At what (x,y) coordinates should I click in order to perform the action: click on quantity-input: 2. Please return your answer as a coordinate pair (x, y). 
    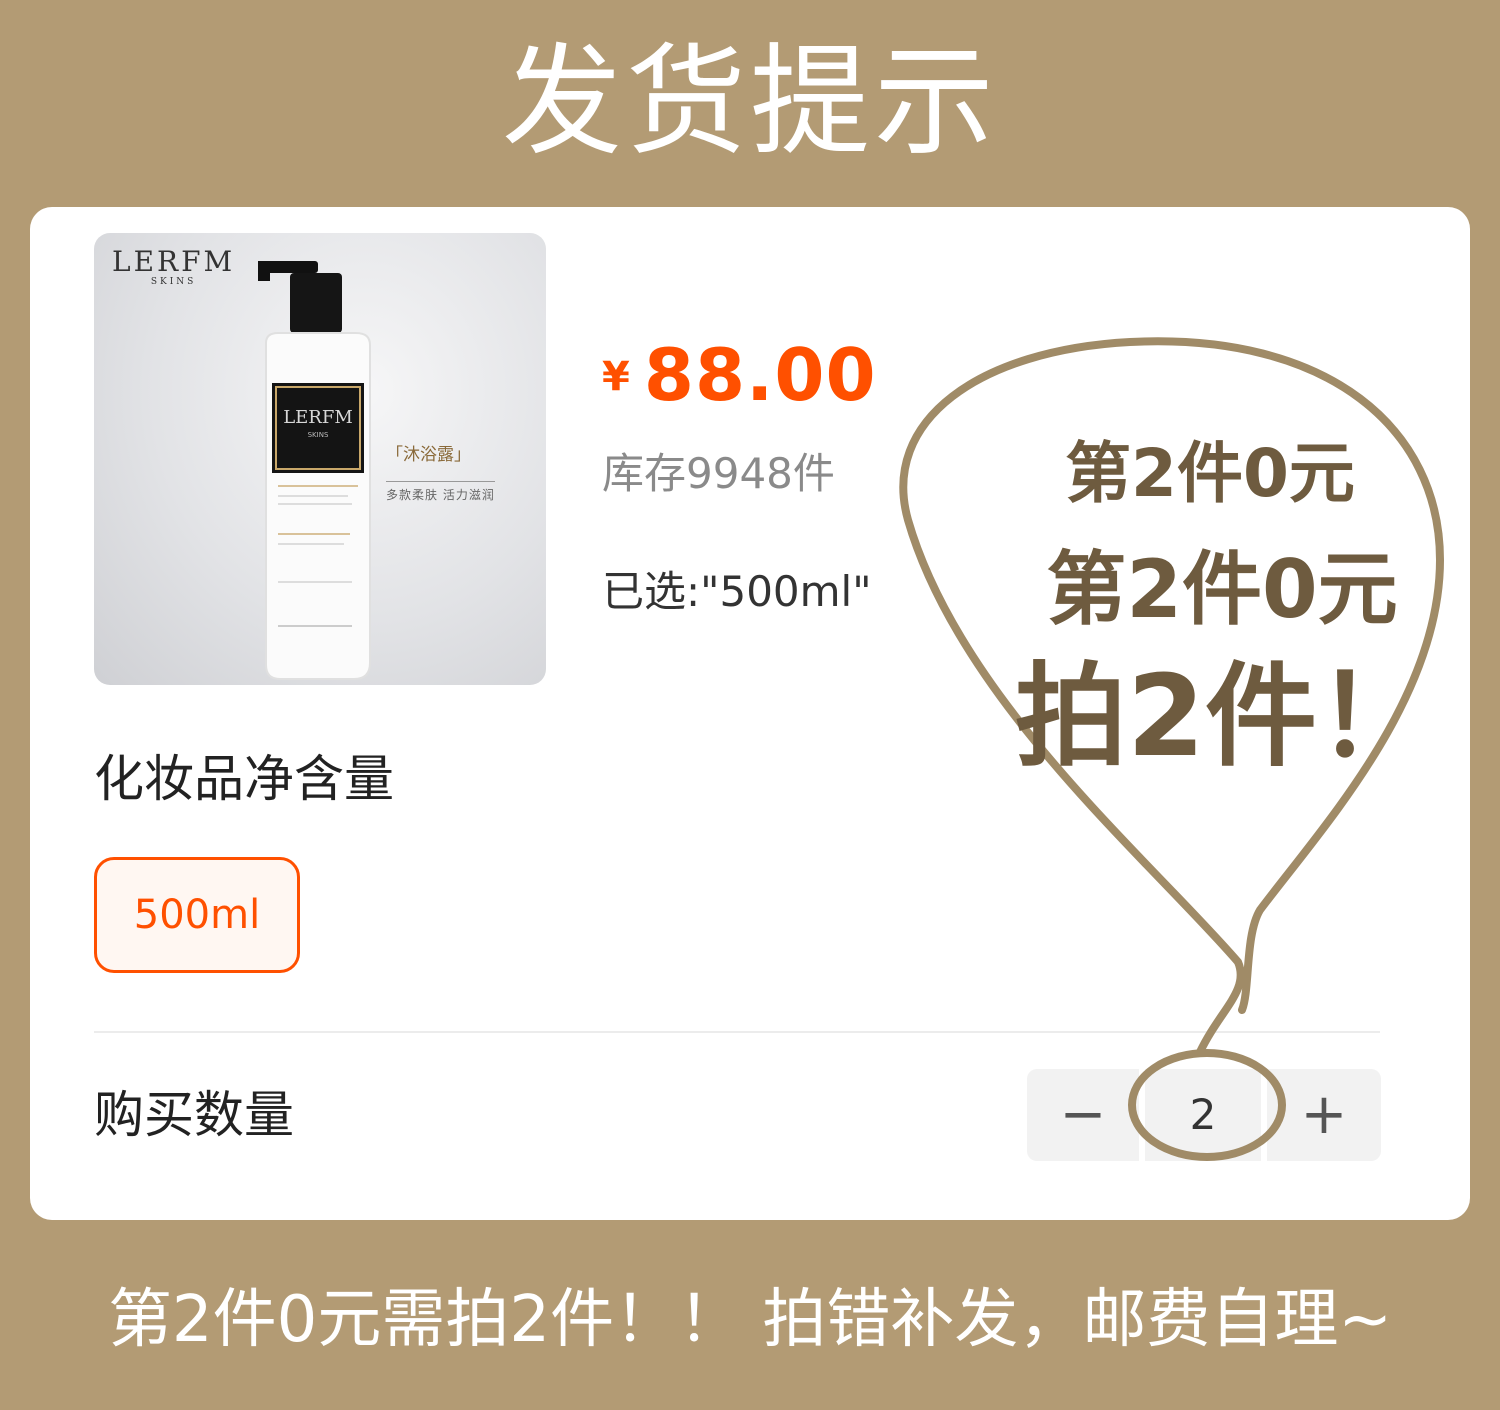
    Looking at the image, I should click on (1203, 1115).